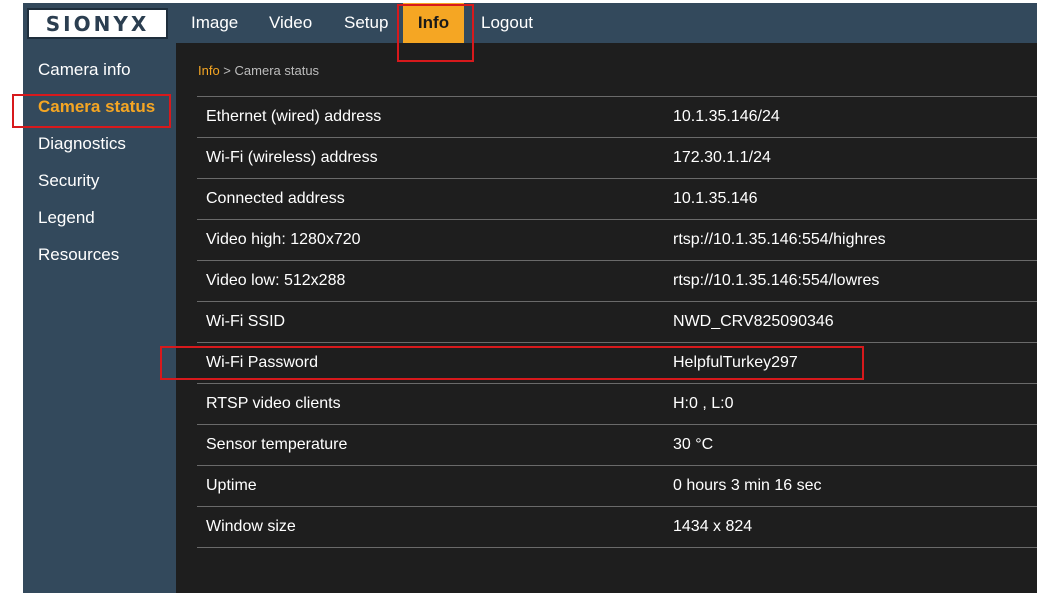 This screenshot has width=1048, height=598. What do you see at coordinates (68, 181) in the screenshot?
I see `sidebar-item-security: Security` at bounding box center [68, 181].